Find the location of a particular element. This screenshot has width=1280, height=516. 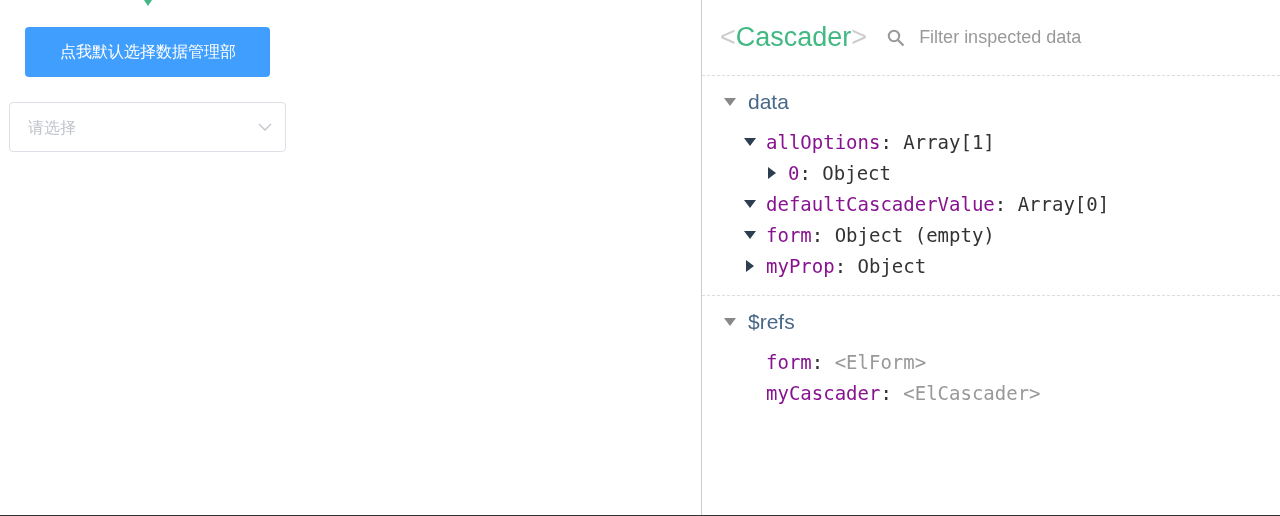

property-entry: form: <ElForm> is located at coordinates (846, 361).